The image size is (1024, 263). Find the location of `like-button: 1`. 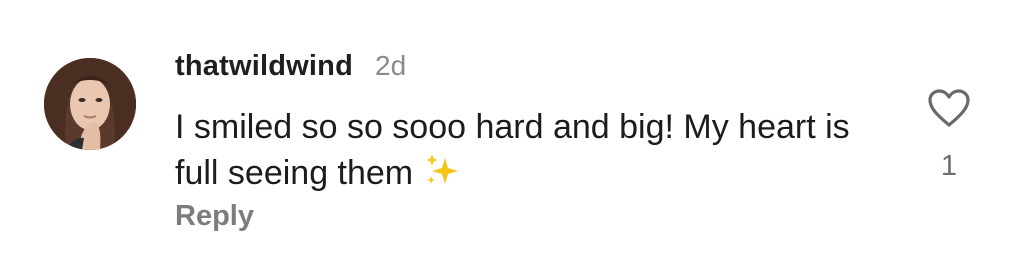

like-button: 1 is located at coordinates (949, 135).